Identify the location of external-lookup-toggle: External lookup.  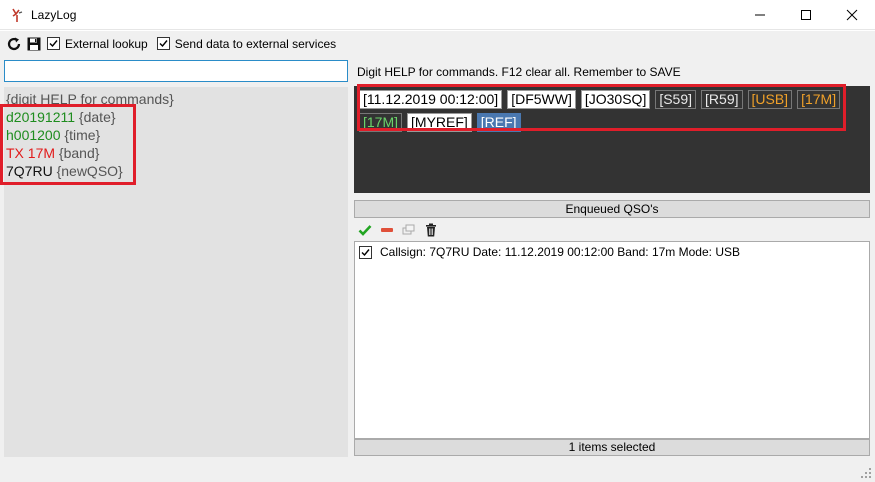
(97, 44).